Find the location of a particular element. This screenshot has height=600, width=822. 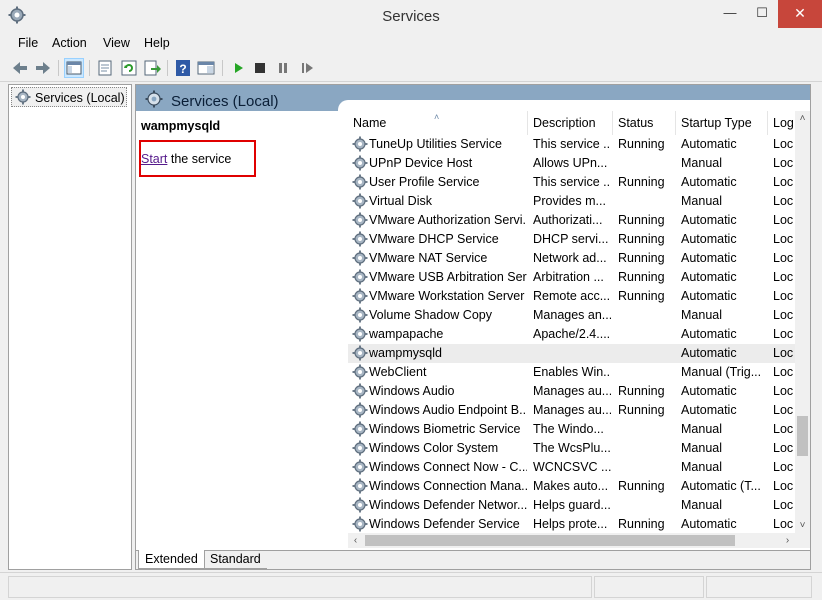

close-button: ✕ is located at coordinates (800, 14).